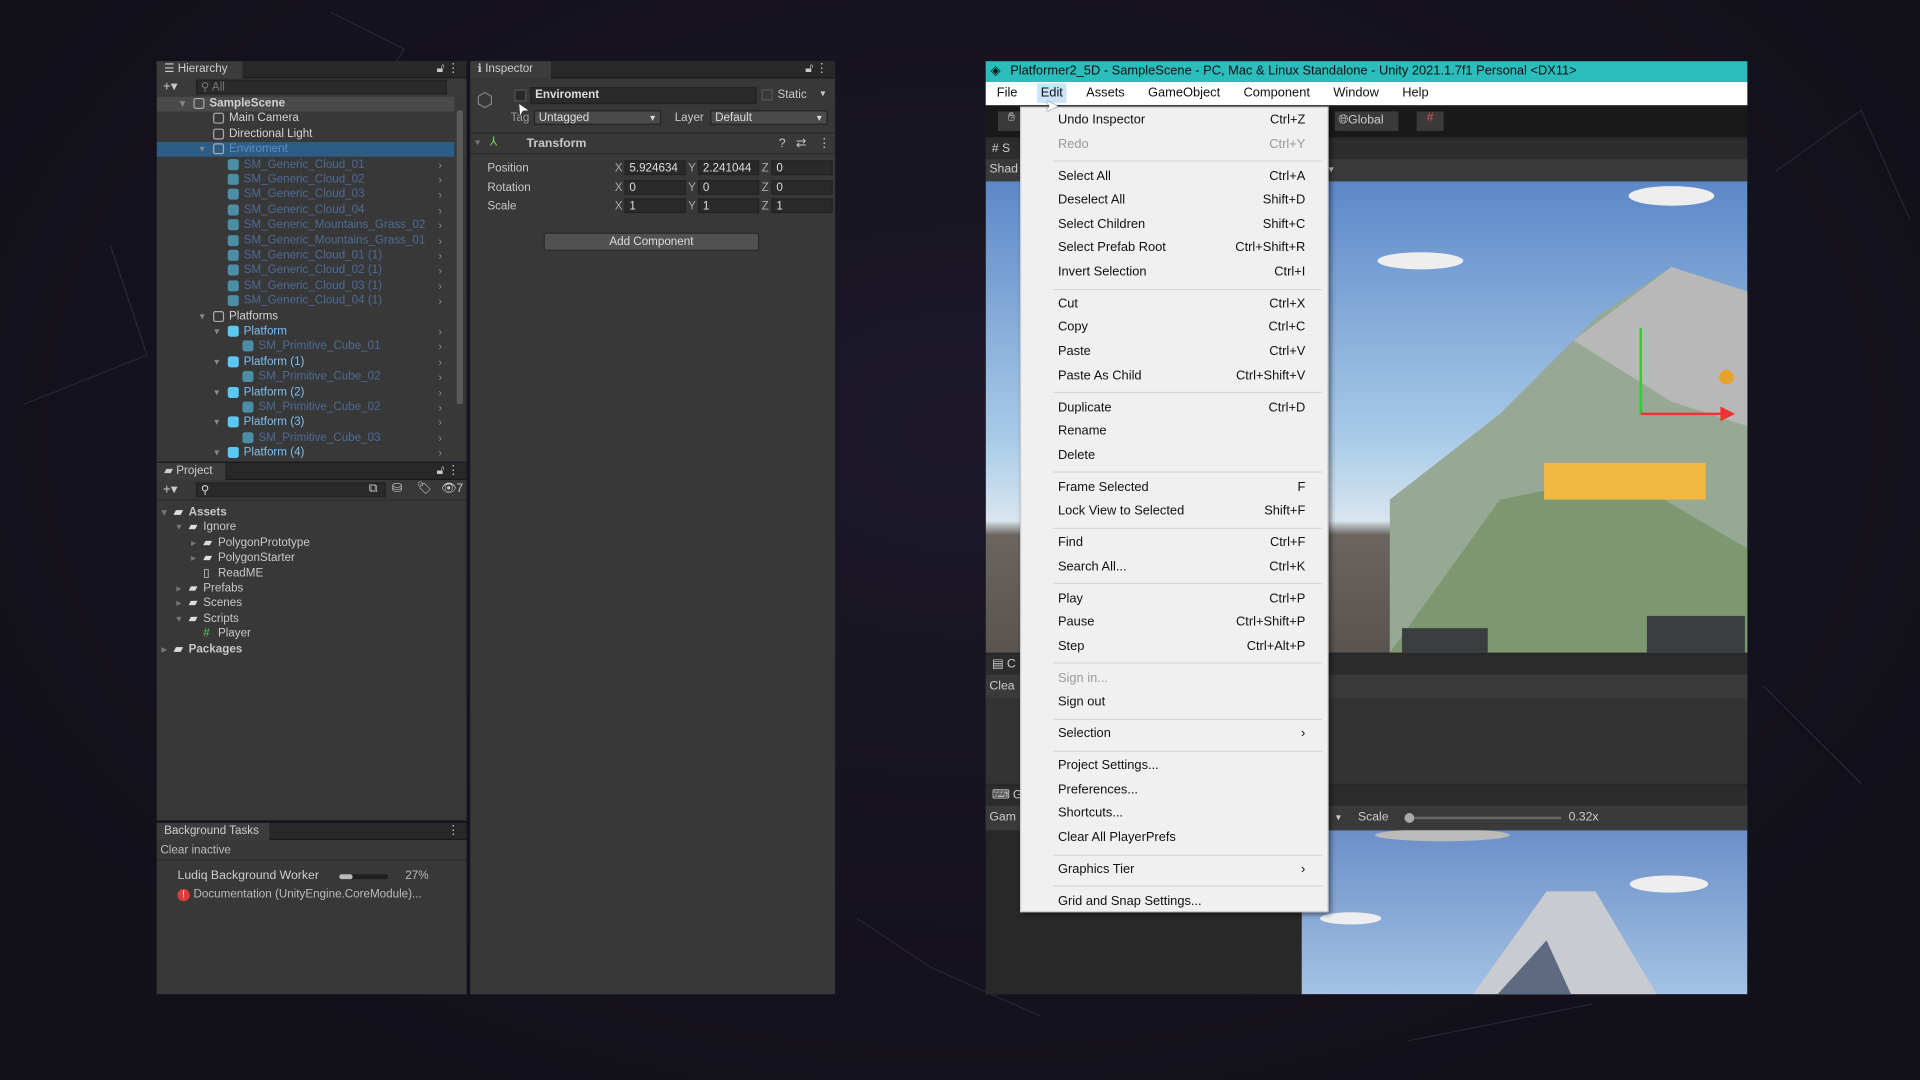  I want to click on menu-item: Delete, so click(1185, 455).